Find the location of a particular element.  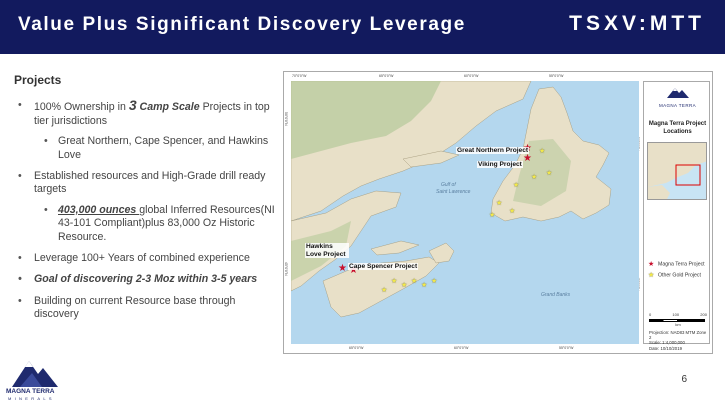

inset-map is located at coordinates (677, 171).